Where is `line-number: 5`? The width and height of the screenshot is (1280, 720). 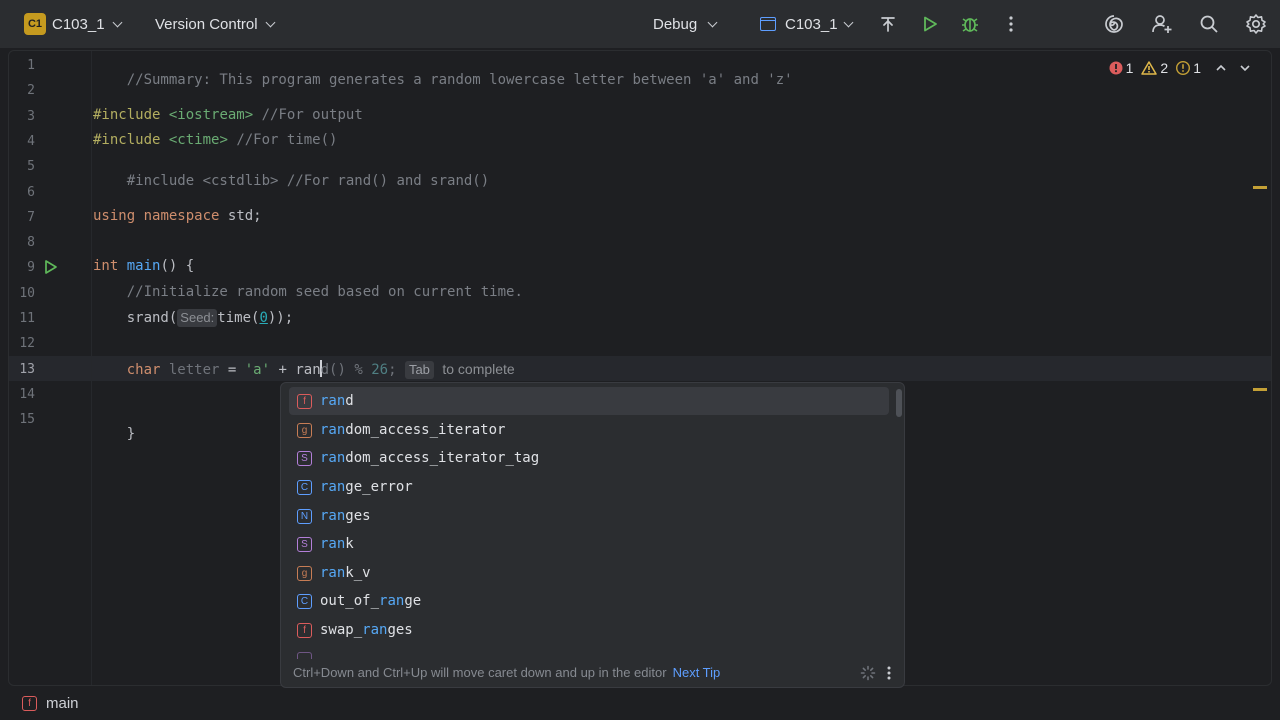 line-number: 5 is located at coordinates (22, 166).